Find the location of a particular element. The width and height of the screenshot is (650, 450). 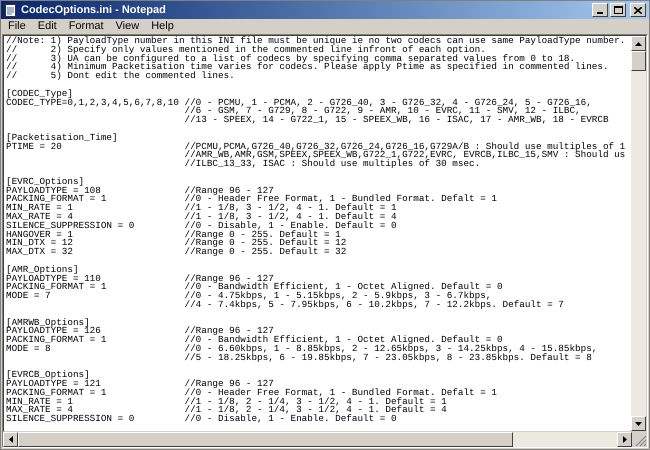

minimize-icon is located at coordinates (600, 13).